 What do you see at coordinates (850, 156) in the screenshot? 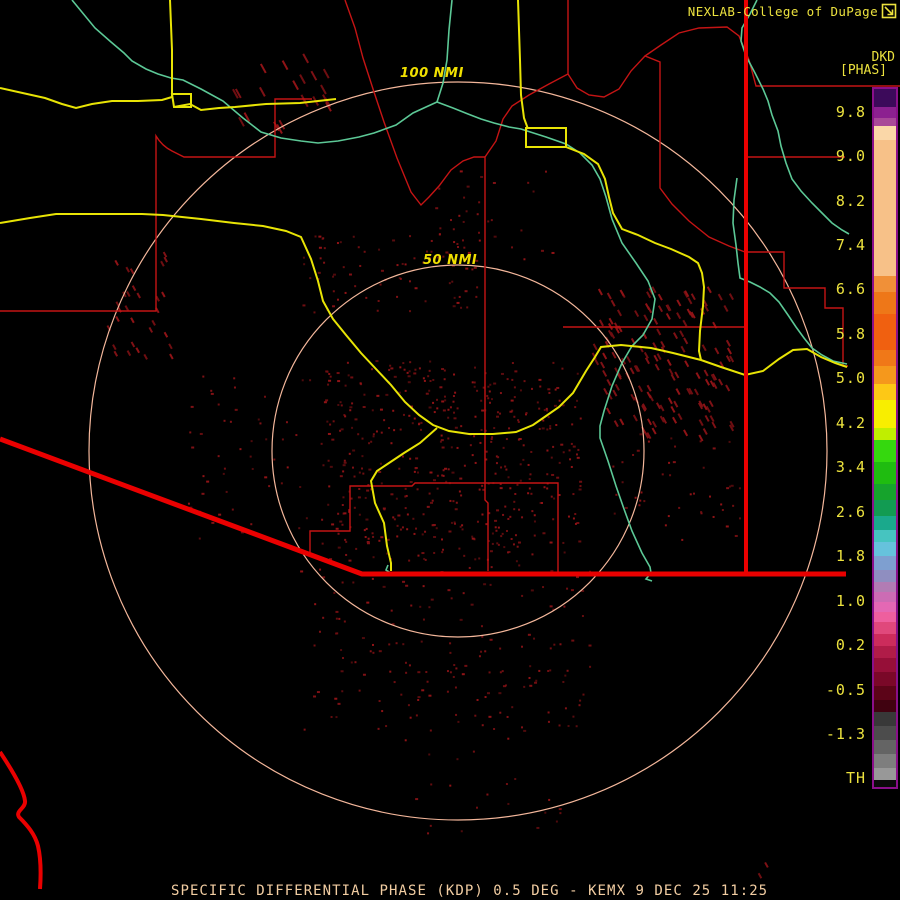
I see `color-scale-tick: 9.0` at bounding box center [850, 156].